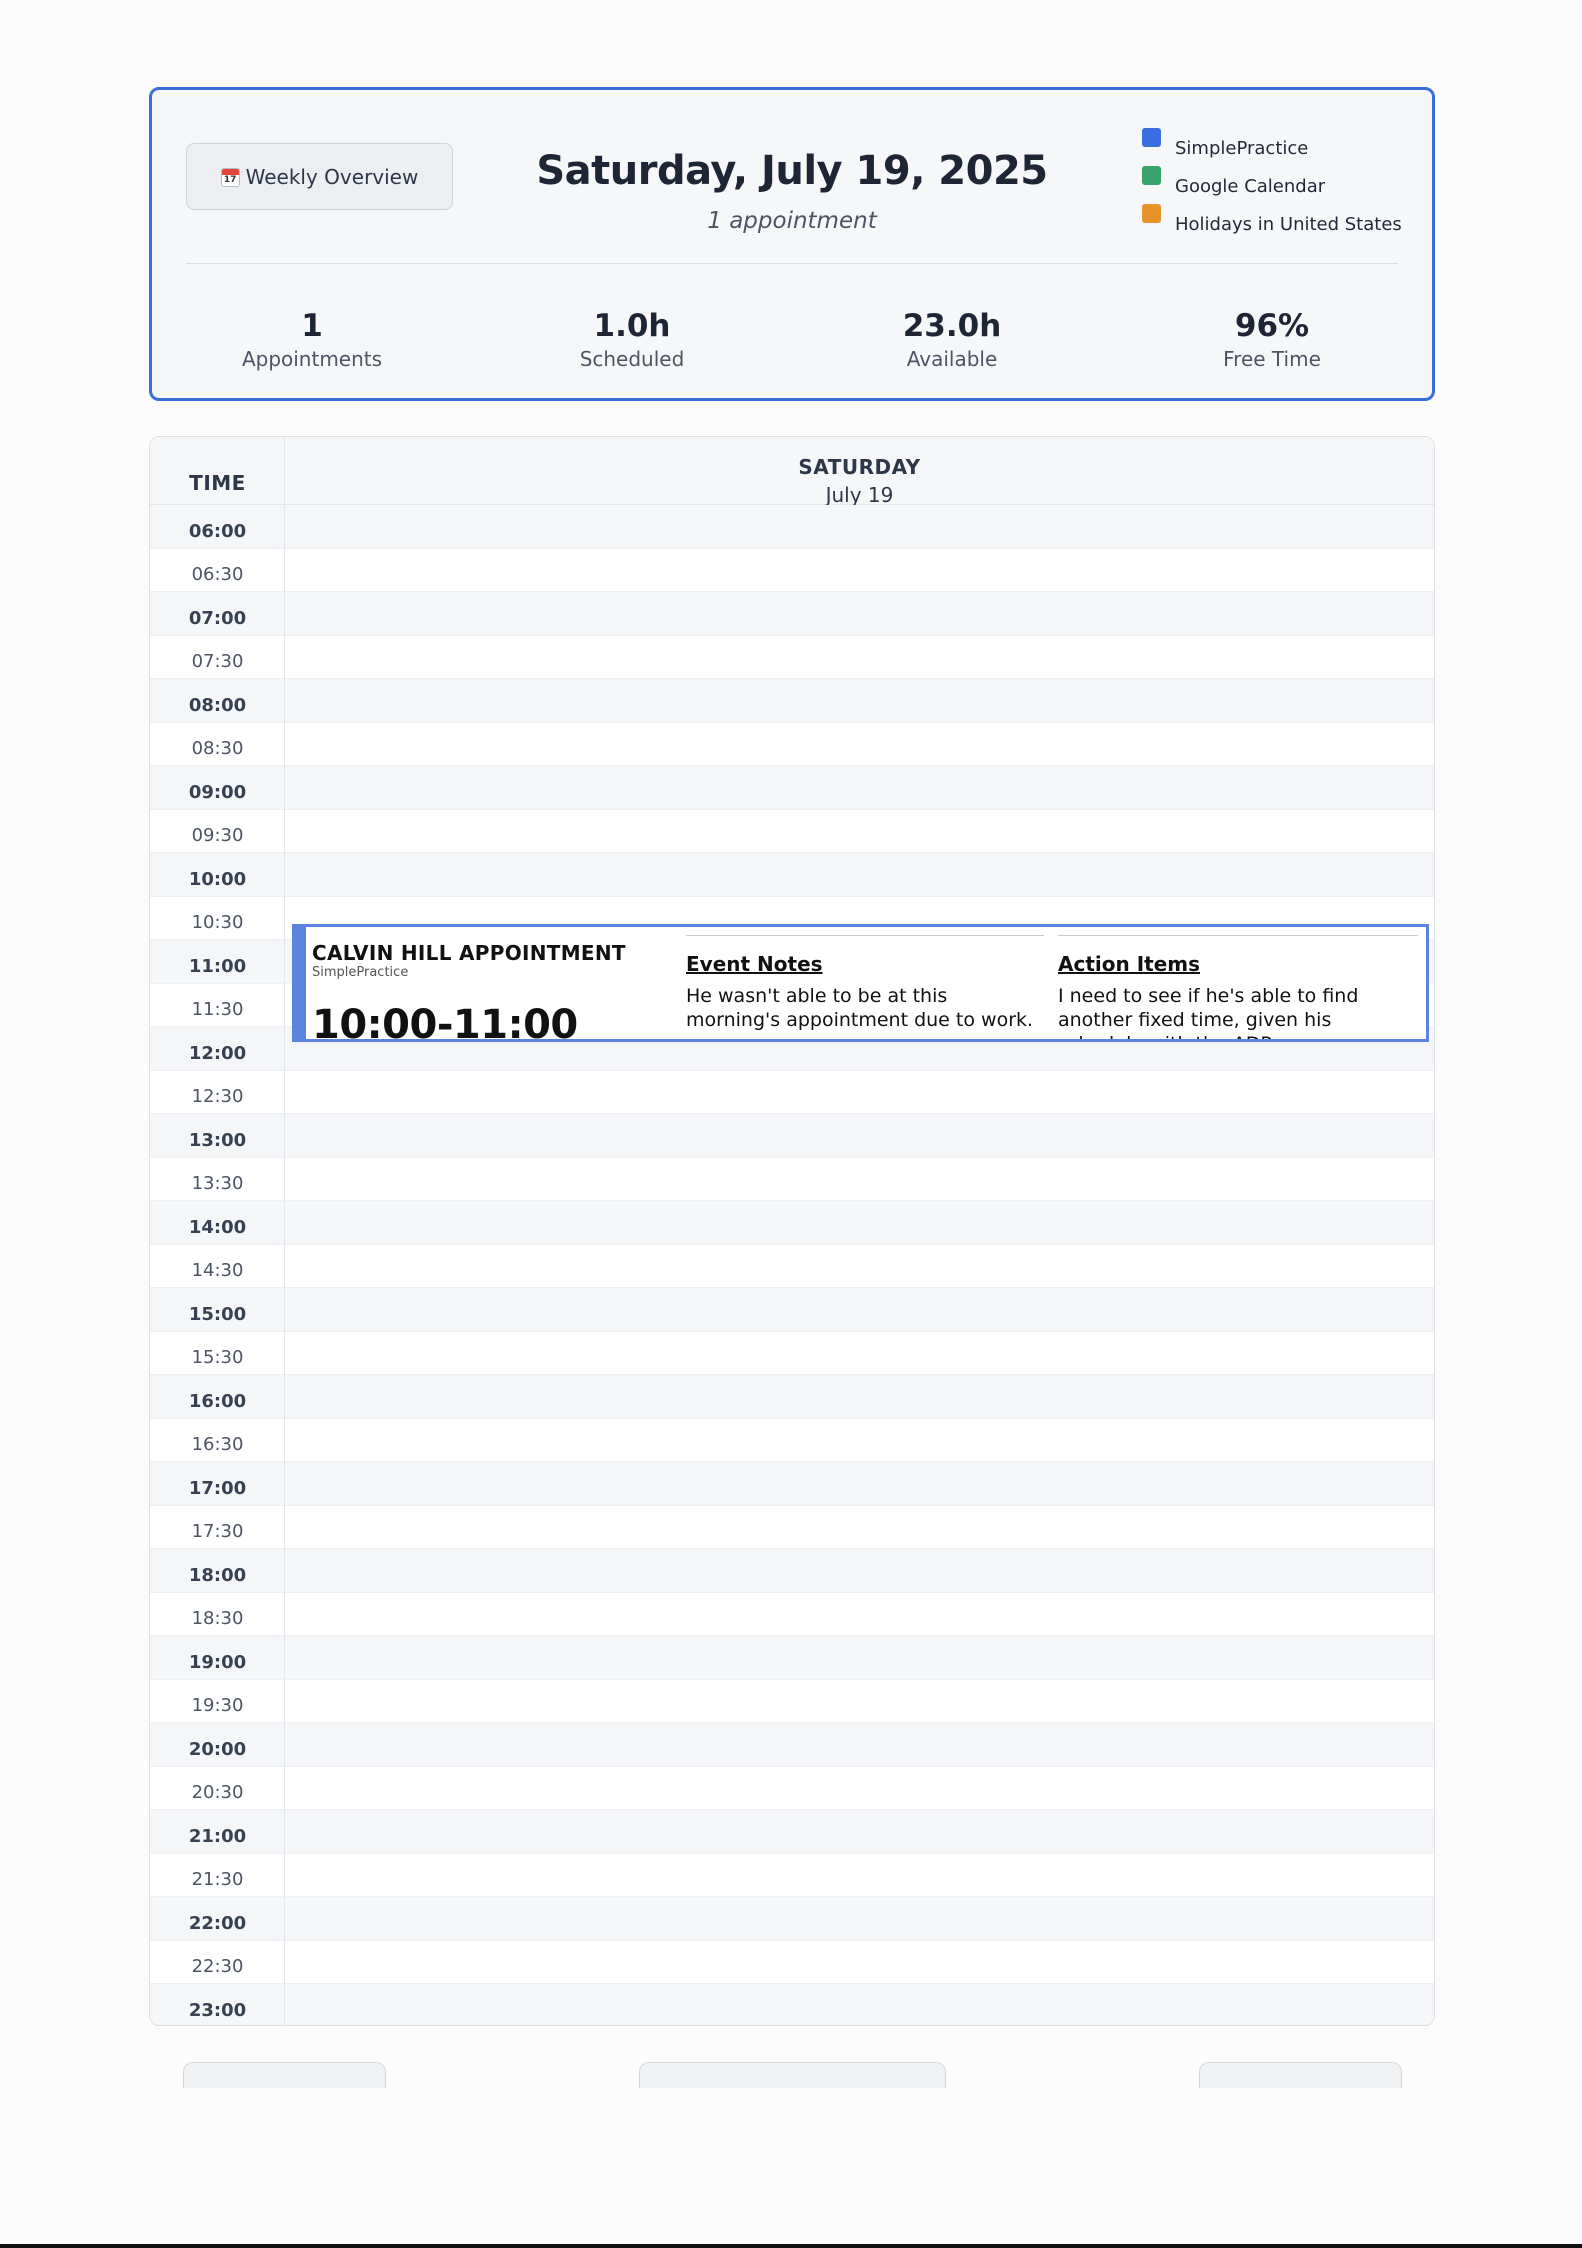 This screenshot has height=2248, width=1582. I want to click on time-slot-label: 06:30, so click(217, 575).